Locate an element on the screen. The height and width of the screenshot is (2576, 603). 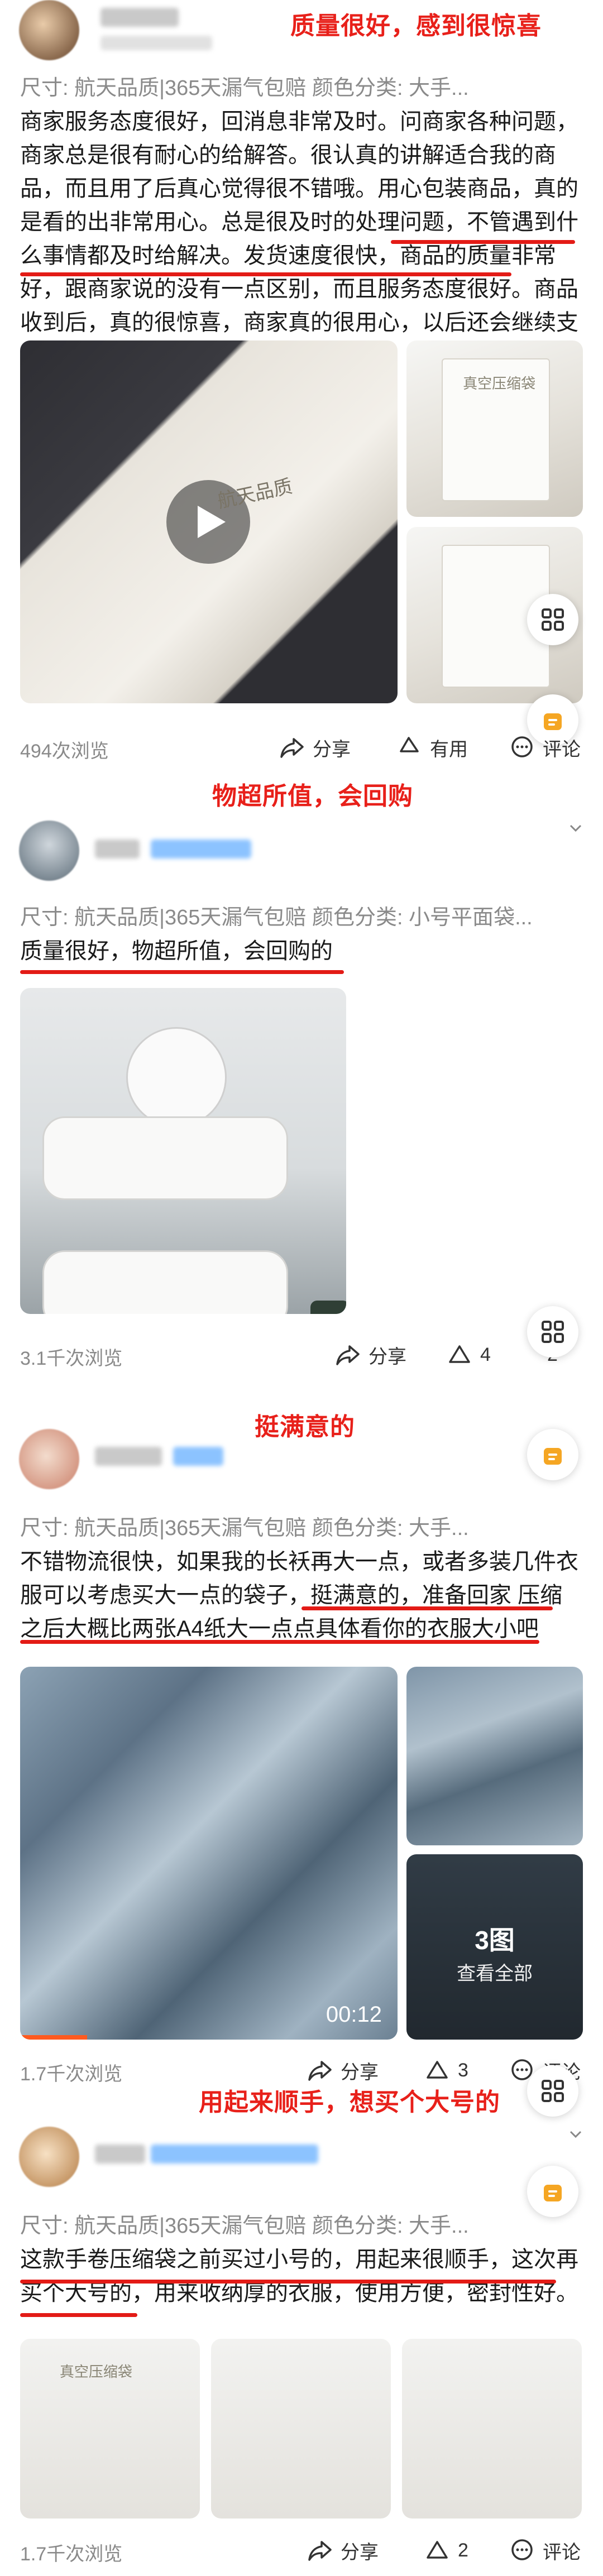
review-video-thumbnail: 航天品质 is located at coordinates (209, 521).